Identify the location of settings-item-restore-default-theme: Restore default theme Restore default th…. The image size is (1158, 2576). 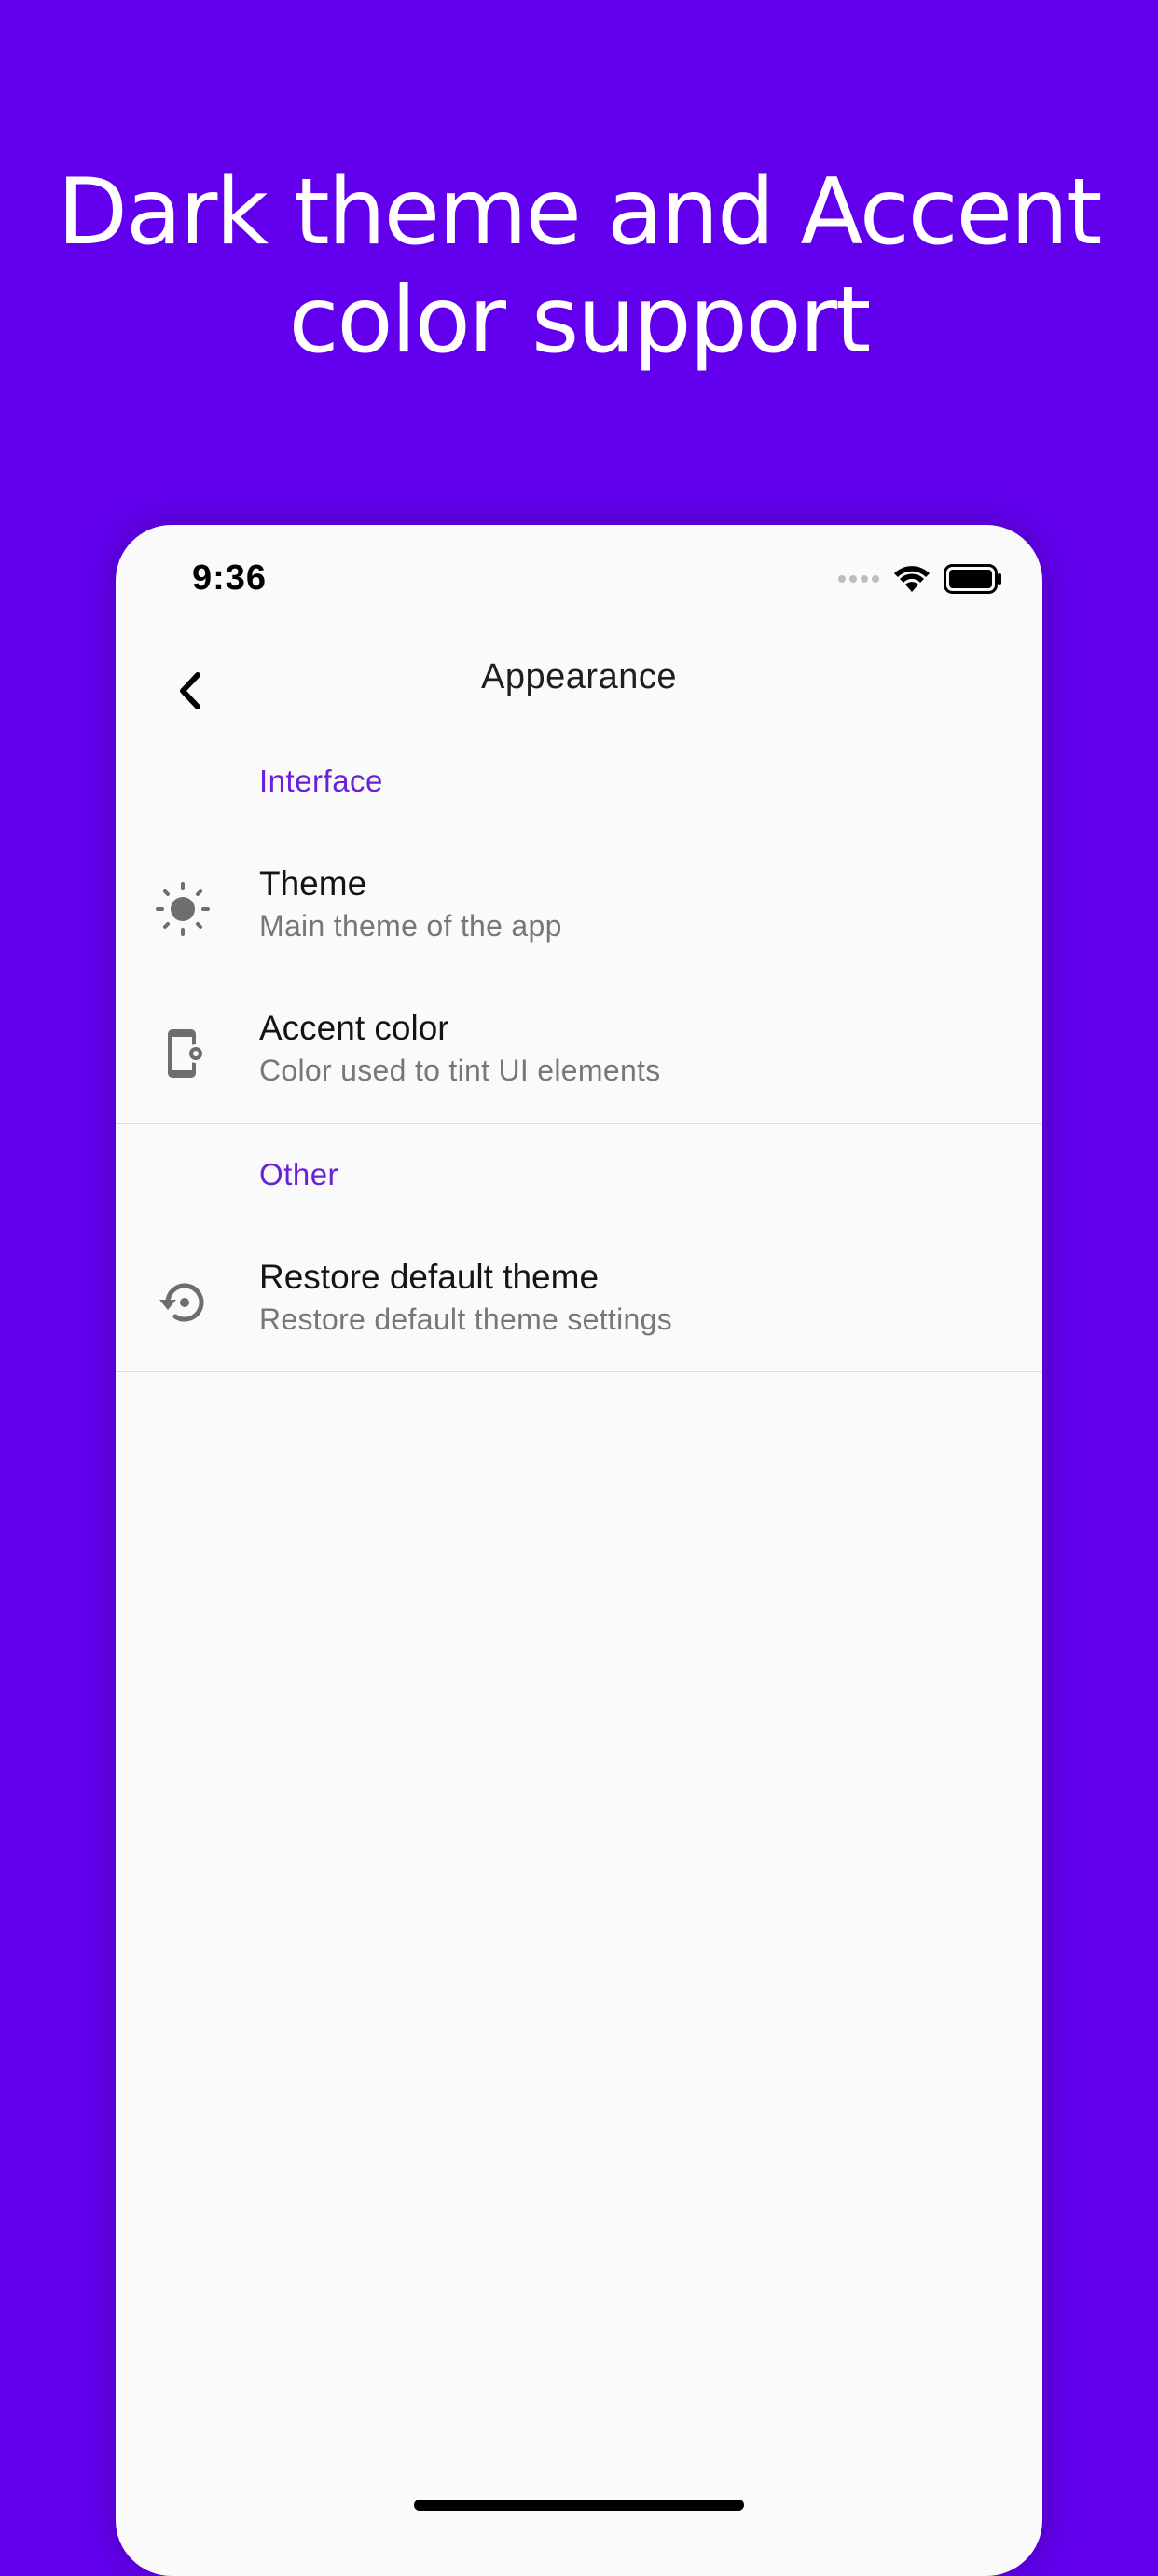
(579, 1301).